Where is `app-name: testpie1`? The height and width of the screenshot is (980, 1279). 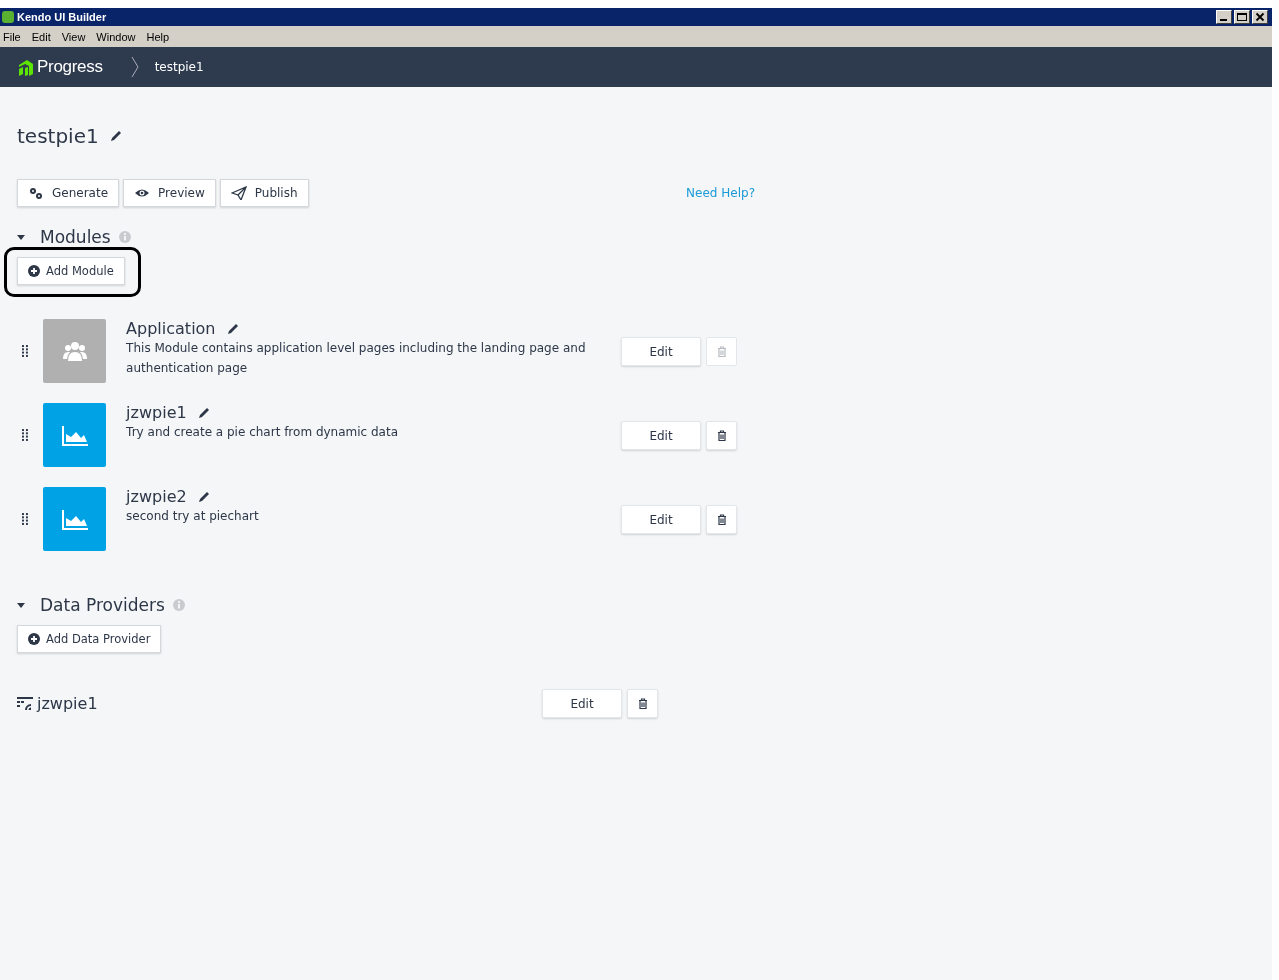
app-name: testpie1 is located at coordinates (58, 136).